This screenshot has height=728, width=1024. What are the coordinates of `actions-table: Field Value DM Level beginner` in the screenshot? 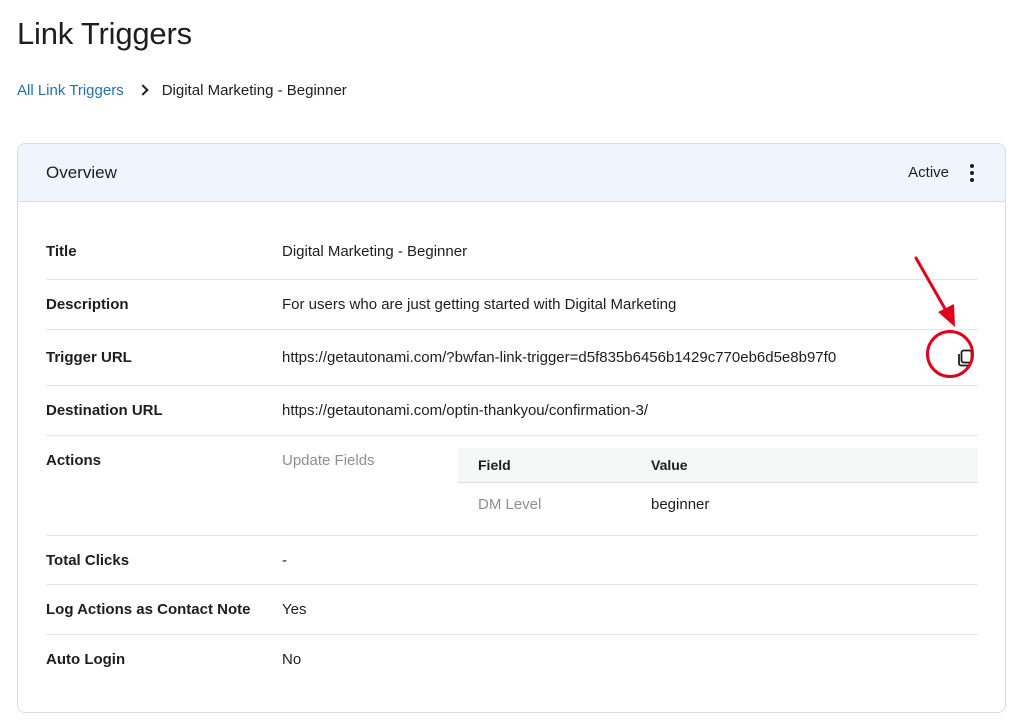 It's located at (718, 487).